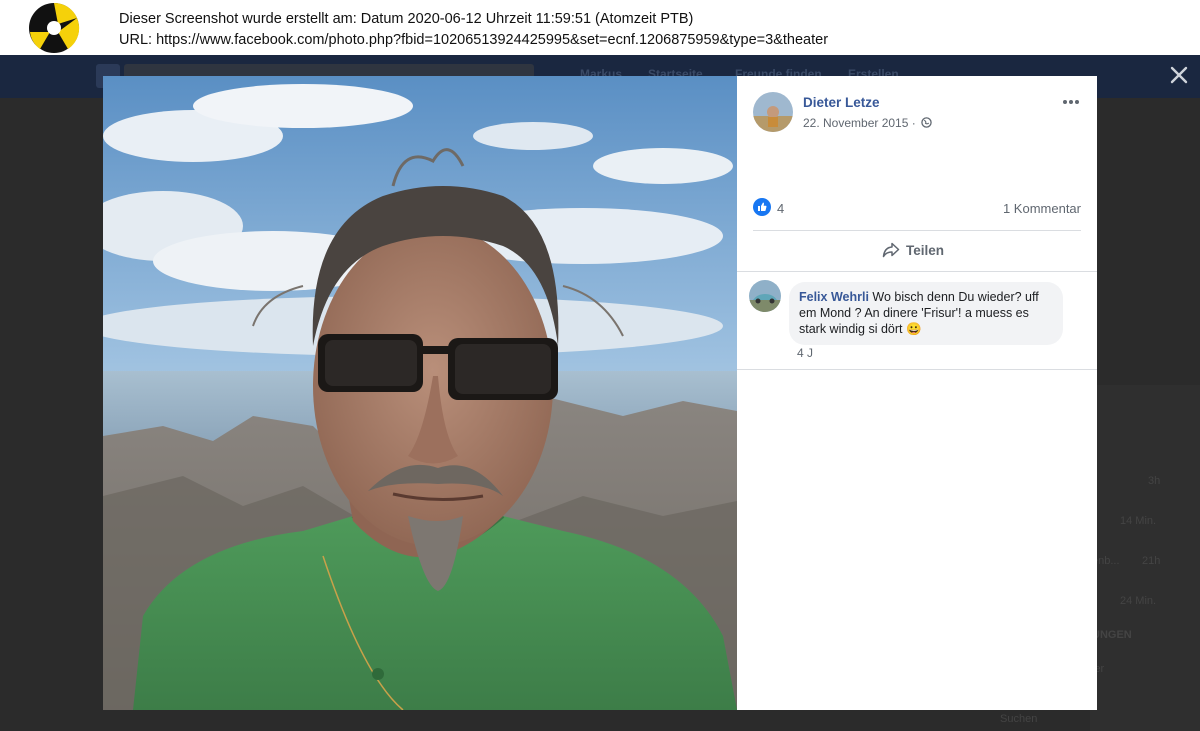  I want to click on share-arrow-icon, so click(891, 250).